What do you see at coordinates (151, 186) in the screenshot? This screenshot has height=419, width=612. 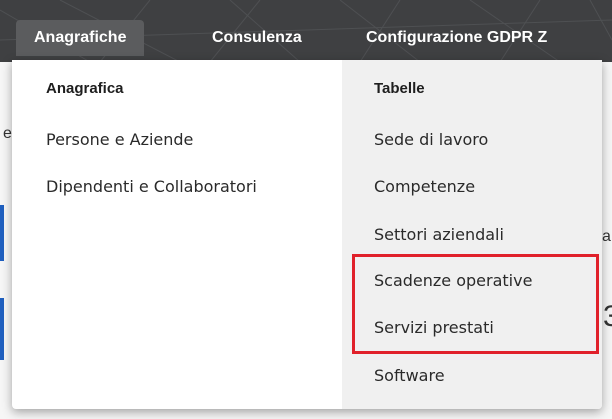 I see `menu-item-dipendenti-e-collaboratori: Dipendenti e Collaboratori` at bounding box center [151, 186].